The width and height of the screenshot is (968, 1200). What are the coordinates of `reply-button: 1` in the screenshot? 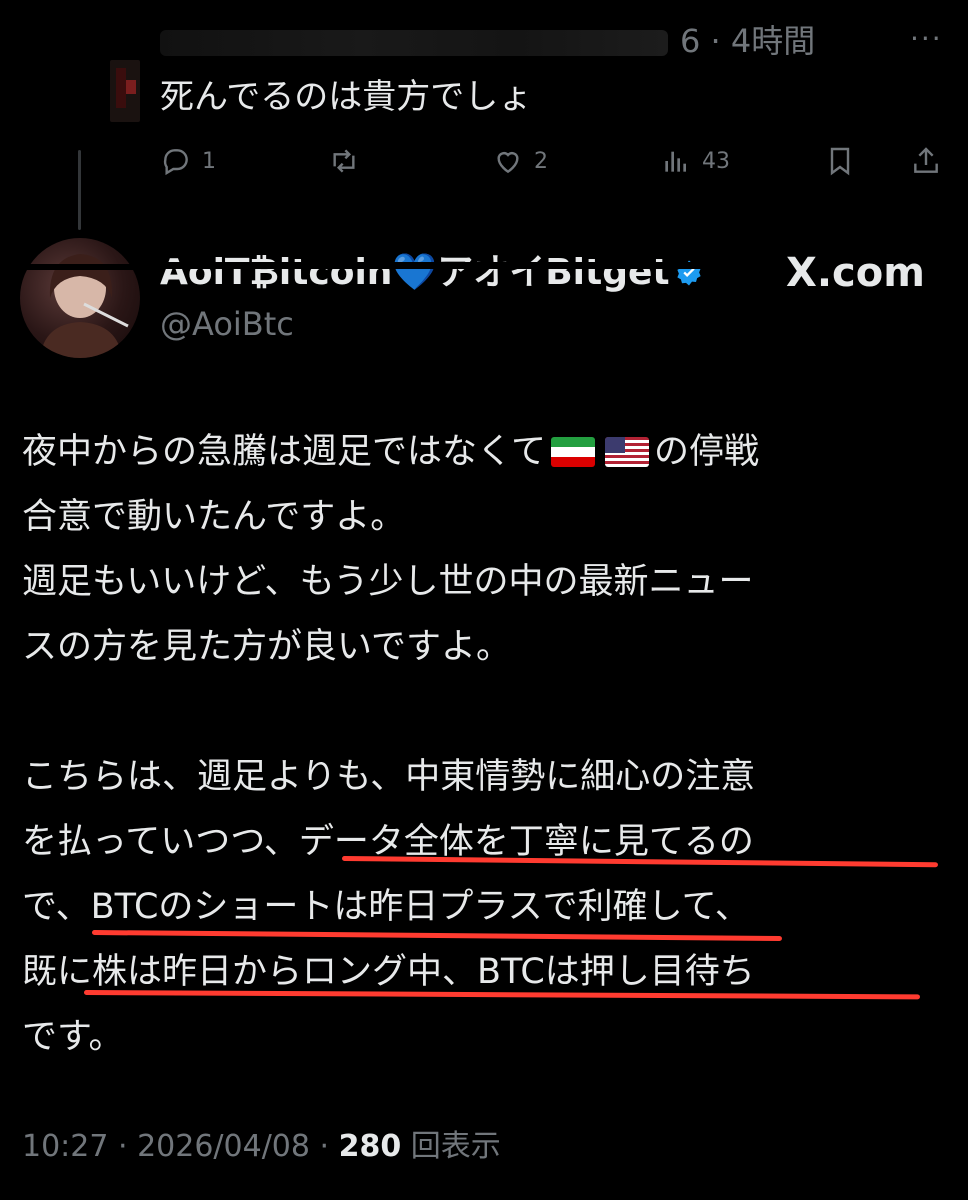 It's located at (188, 161).